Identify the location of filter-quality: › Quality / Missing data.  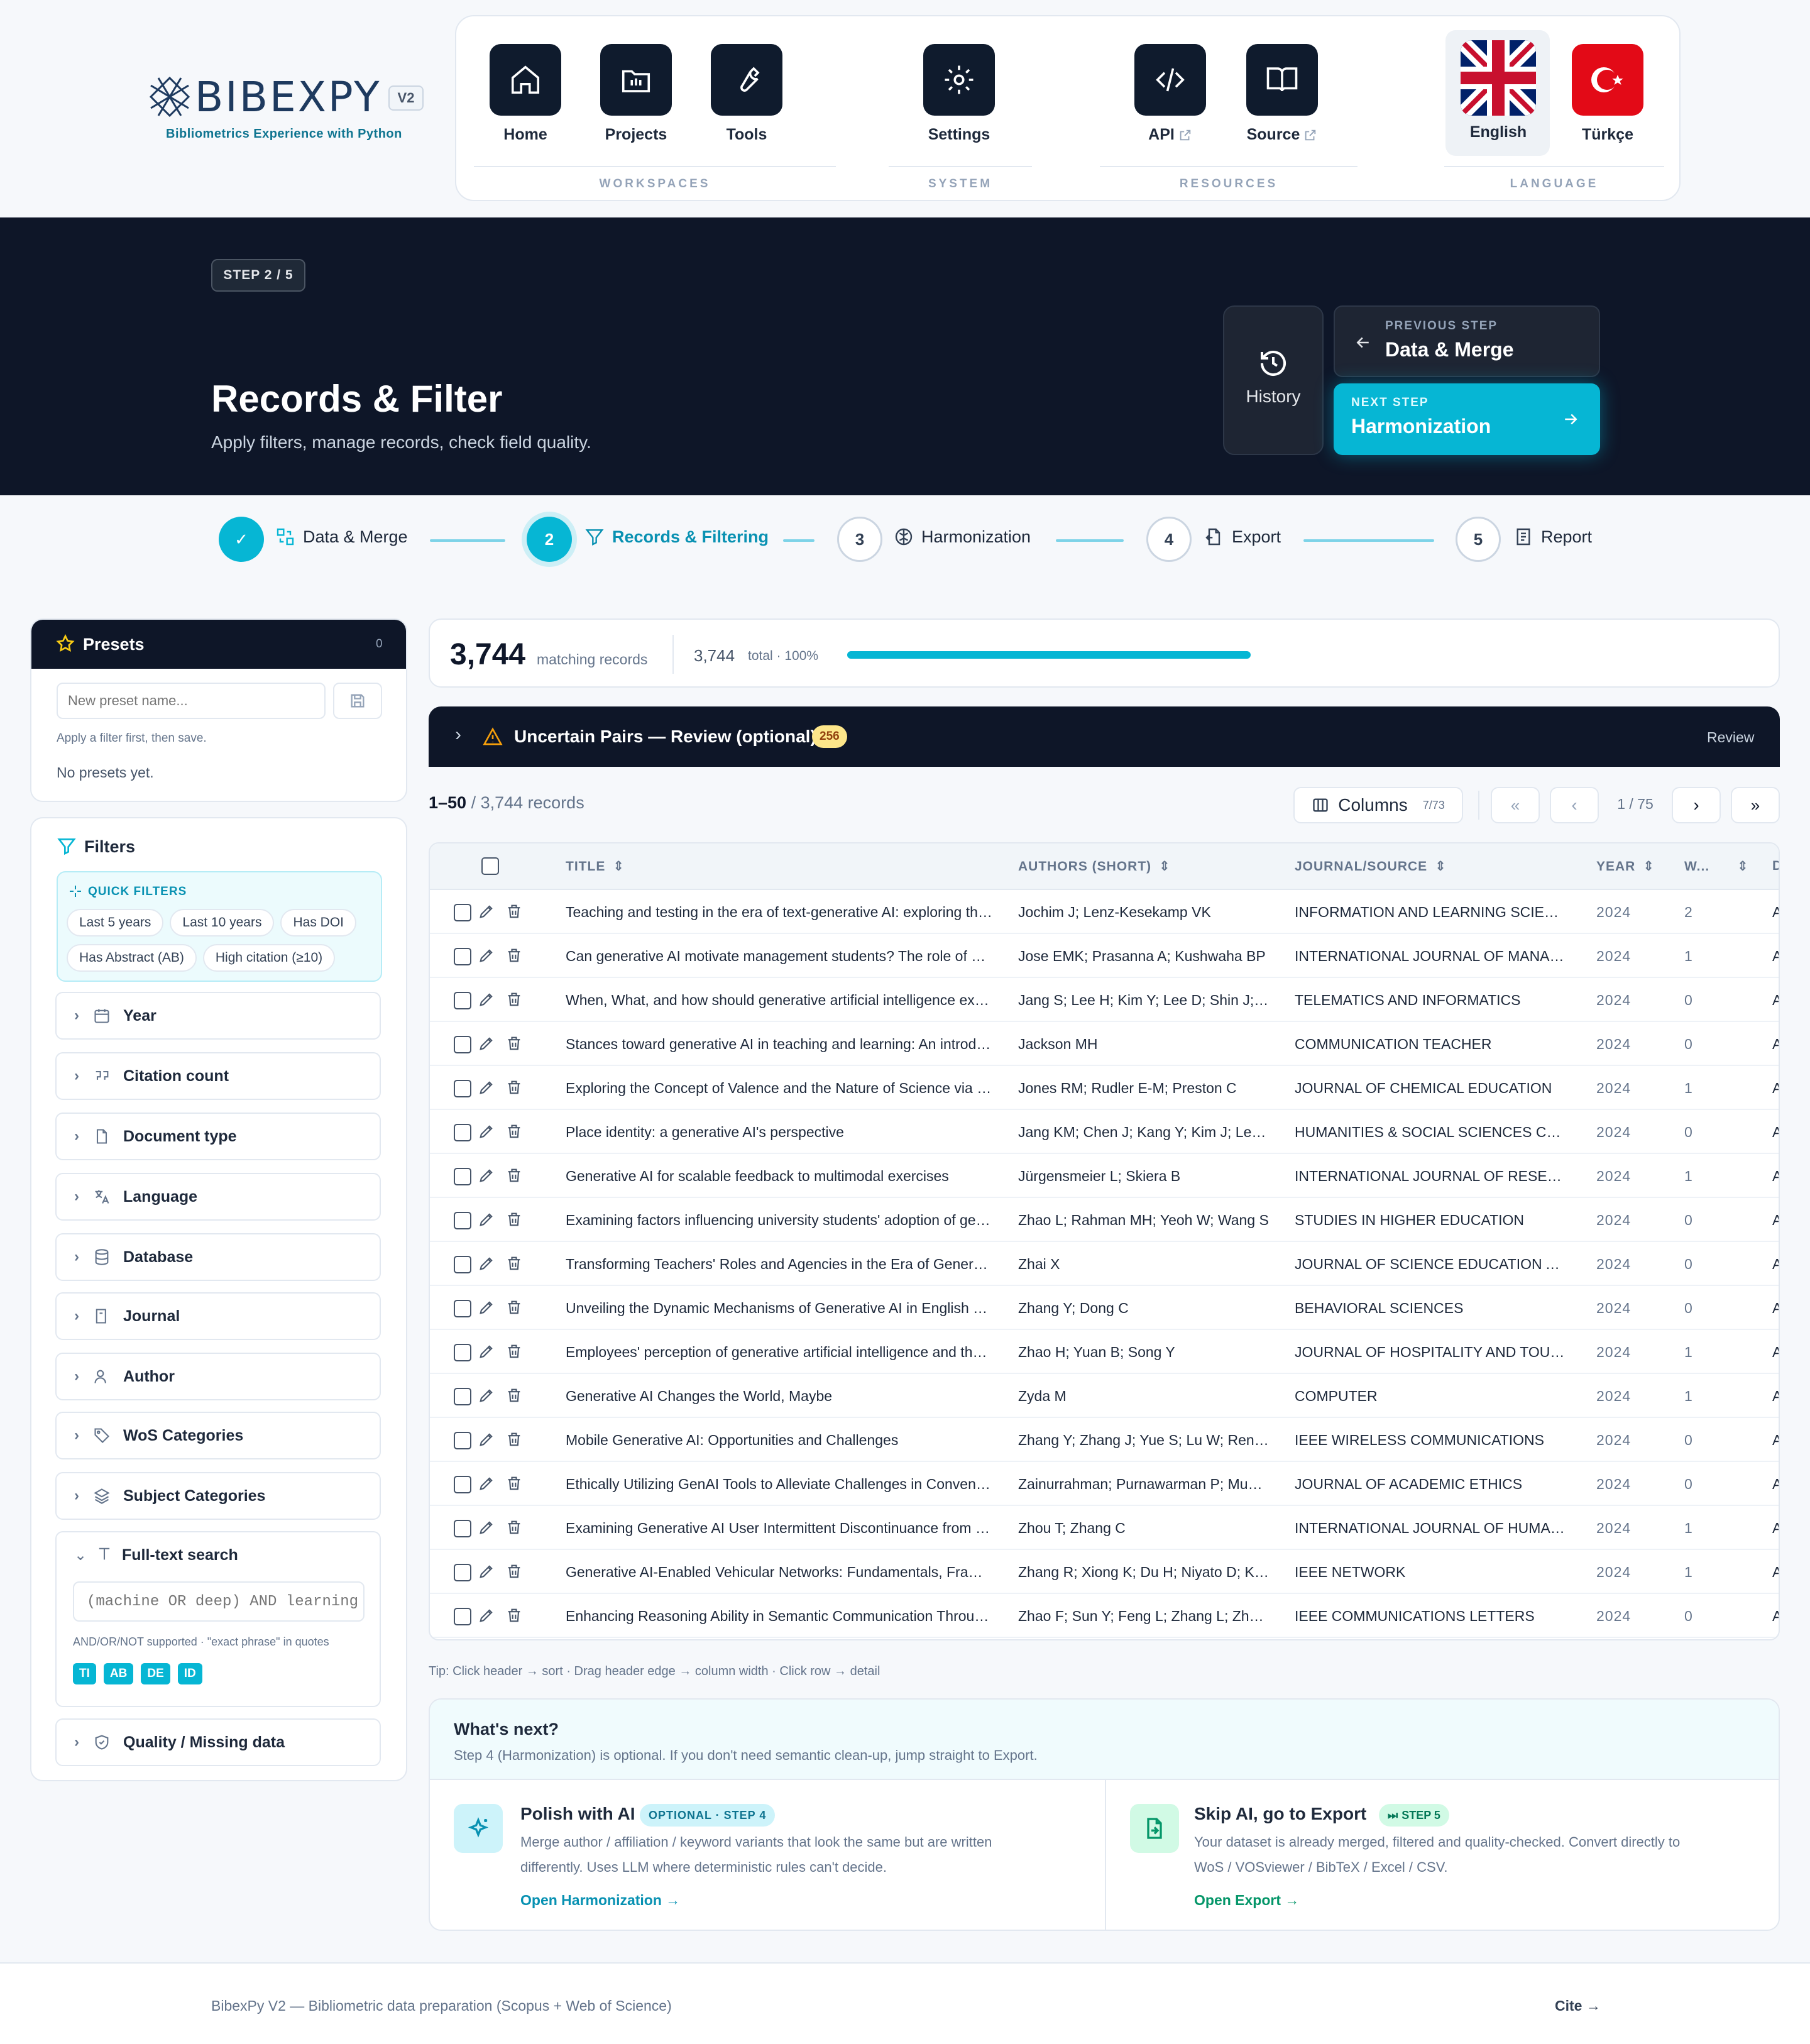
(218, 1742).